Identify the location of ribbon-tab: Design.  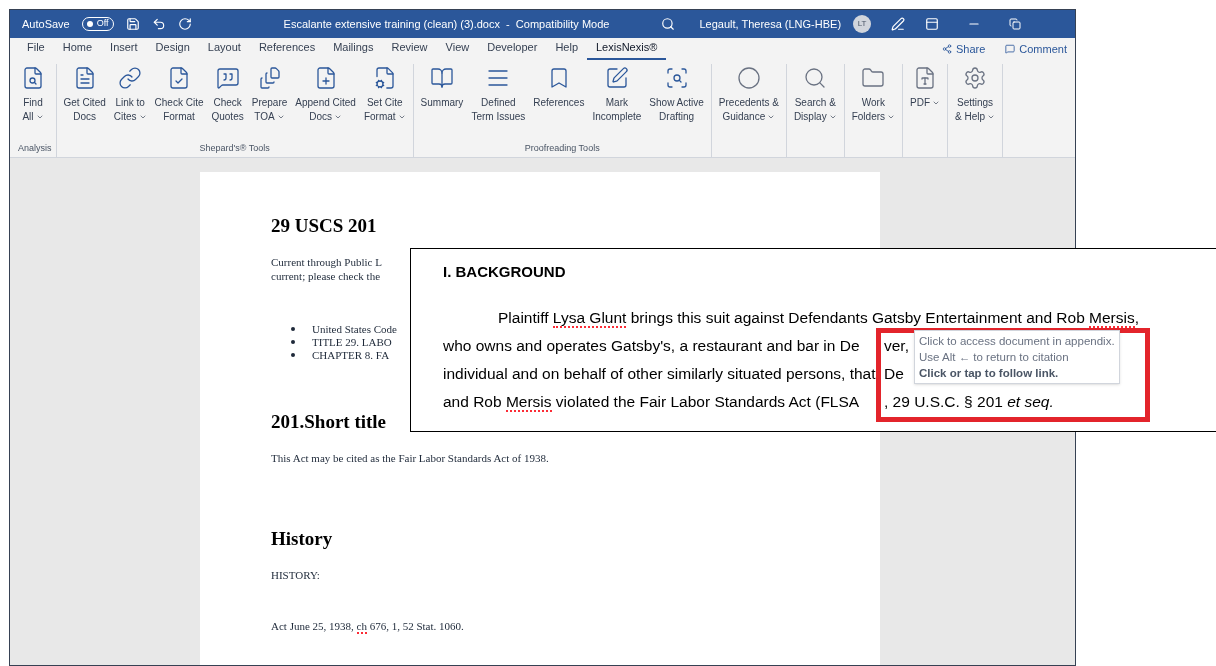
(172, 49).